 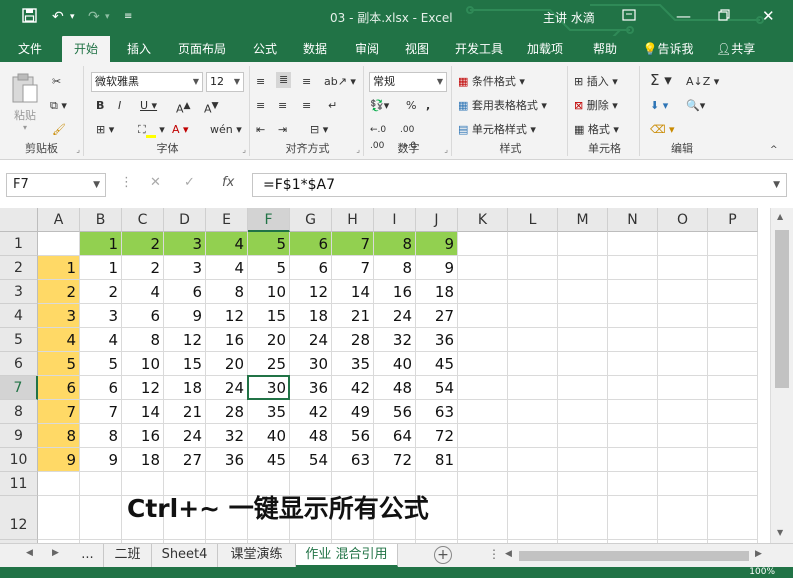 I want to click on align-bottom-icon: ≡, so click(x=306, y=82).